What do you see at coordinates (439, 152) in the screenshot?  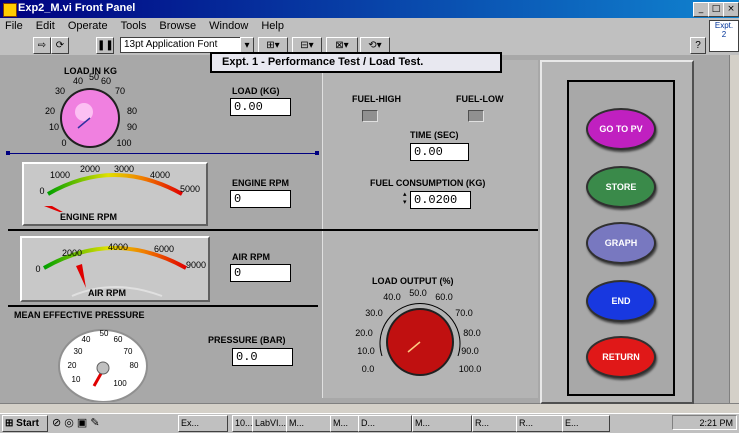 I see `time-value: 0.00` at bounding box center [439, 152].